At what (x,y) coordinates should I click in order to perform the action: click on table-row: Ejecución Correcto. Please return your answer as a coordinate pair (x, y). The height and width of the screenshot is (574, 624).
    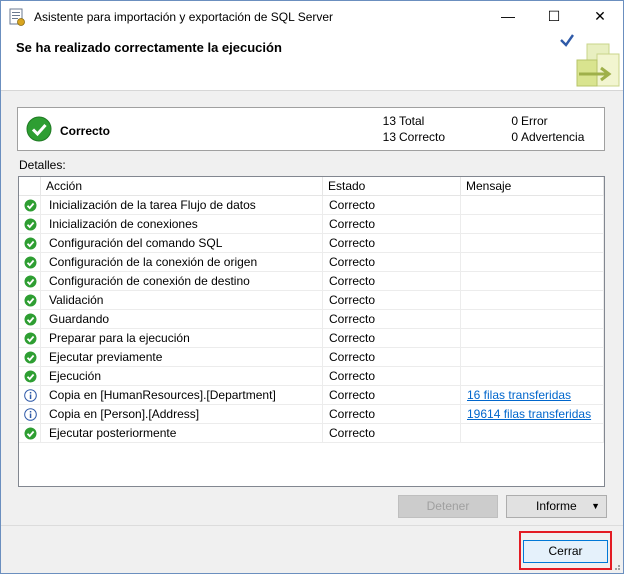
    Looking at the image, I should click on (311, 376).